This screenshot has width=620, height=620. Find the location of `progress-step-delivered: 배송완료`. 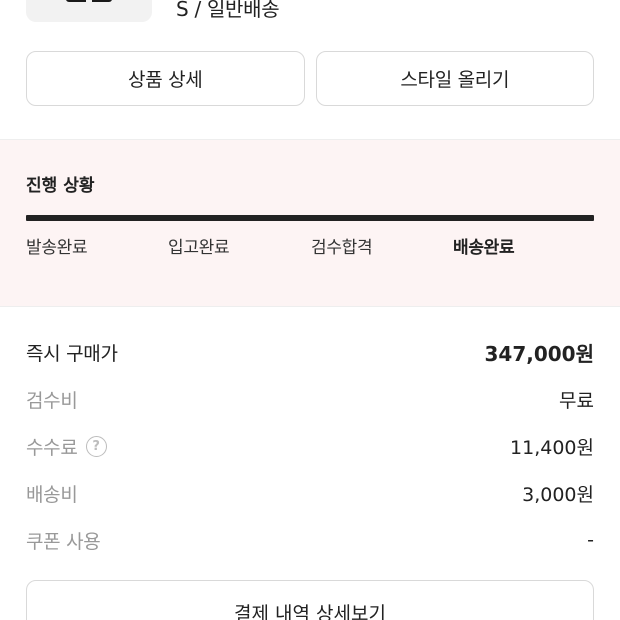

progress-step-delivered: 배송완료 is located at coordinates (484, 248).